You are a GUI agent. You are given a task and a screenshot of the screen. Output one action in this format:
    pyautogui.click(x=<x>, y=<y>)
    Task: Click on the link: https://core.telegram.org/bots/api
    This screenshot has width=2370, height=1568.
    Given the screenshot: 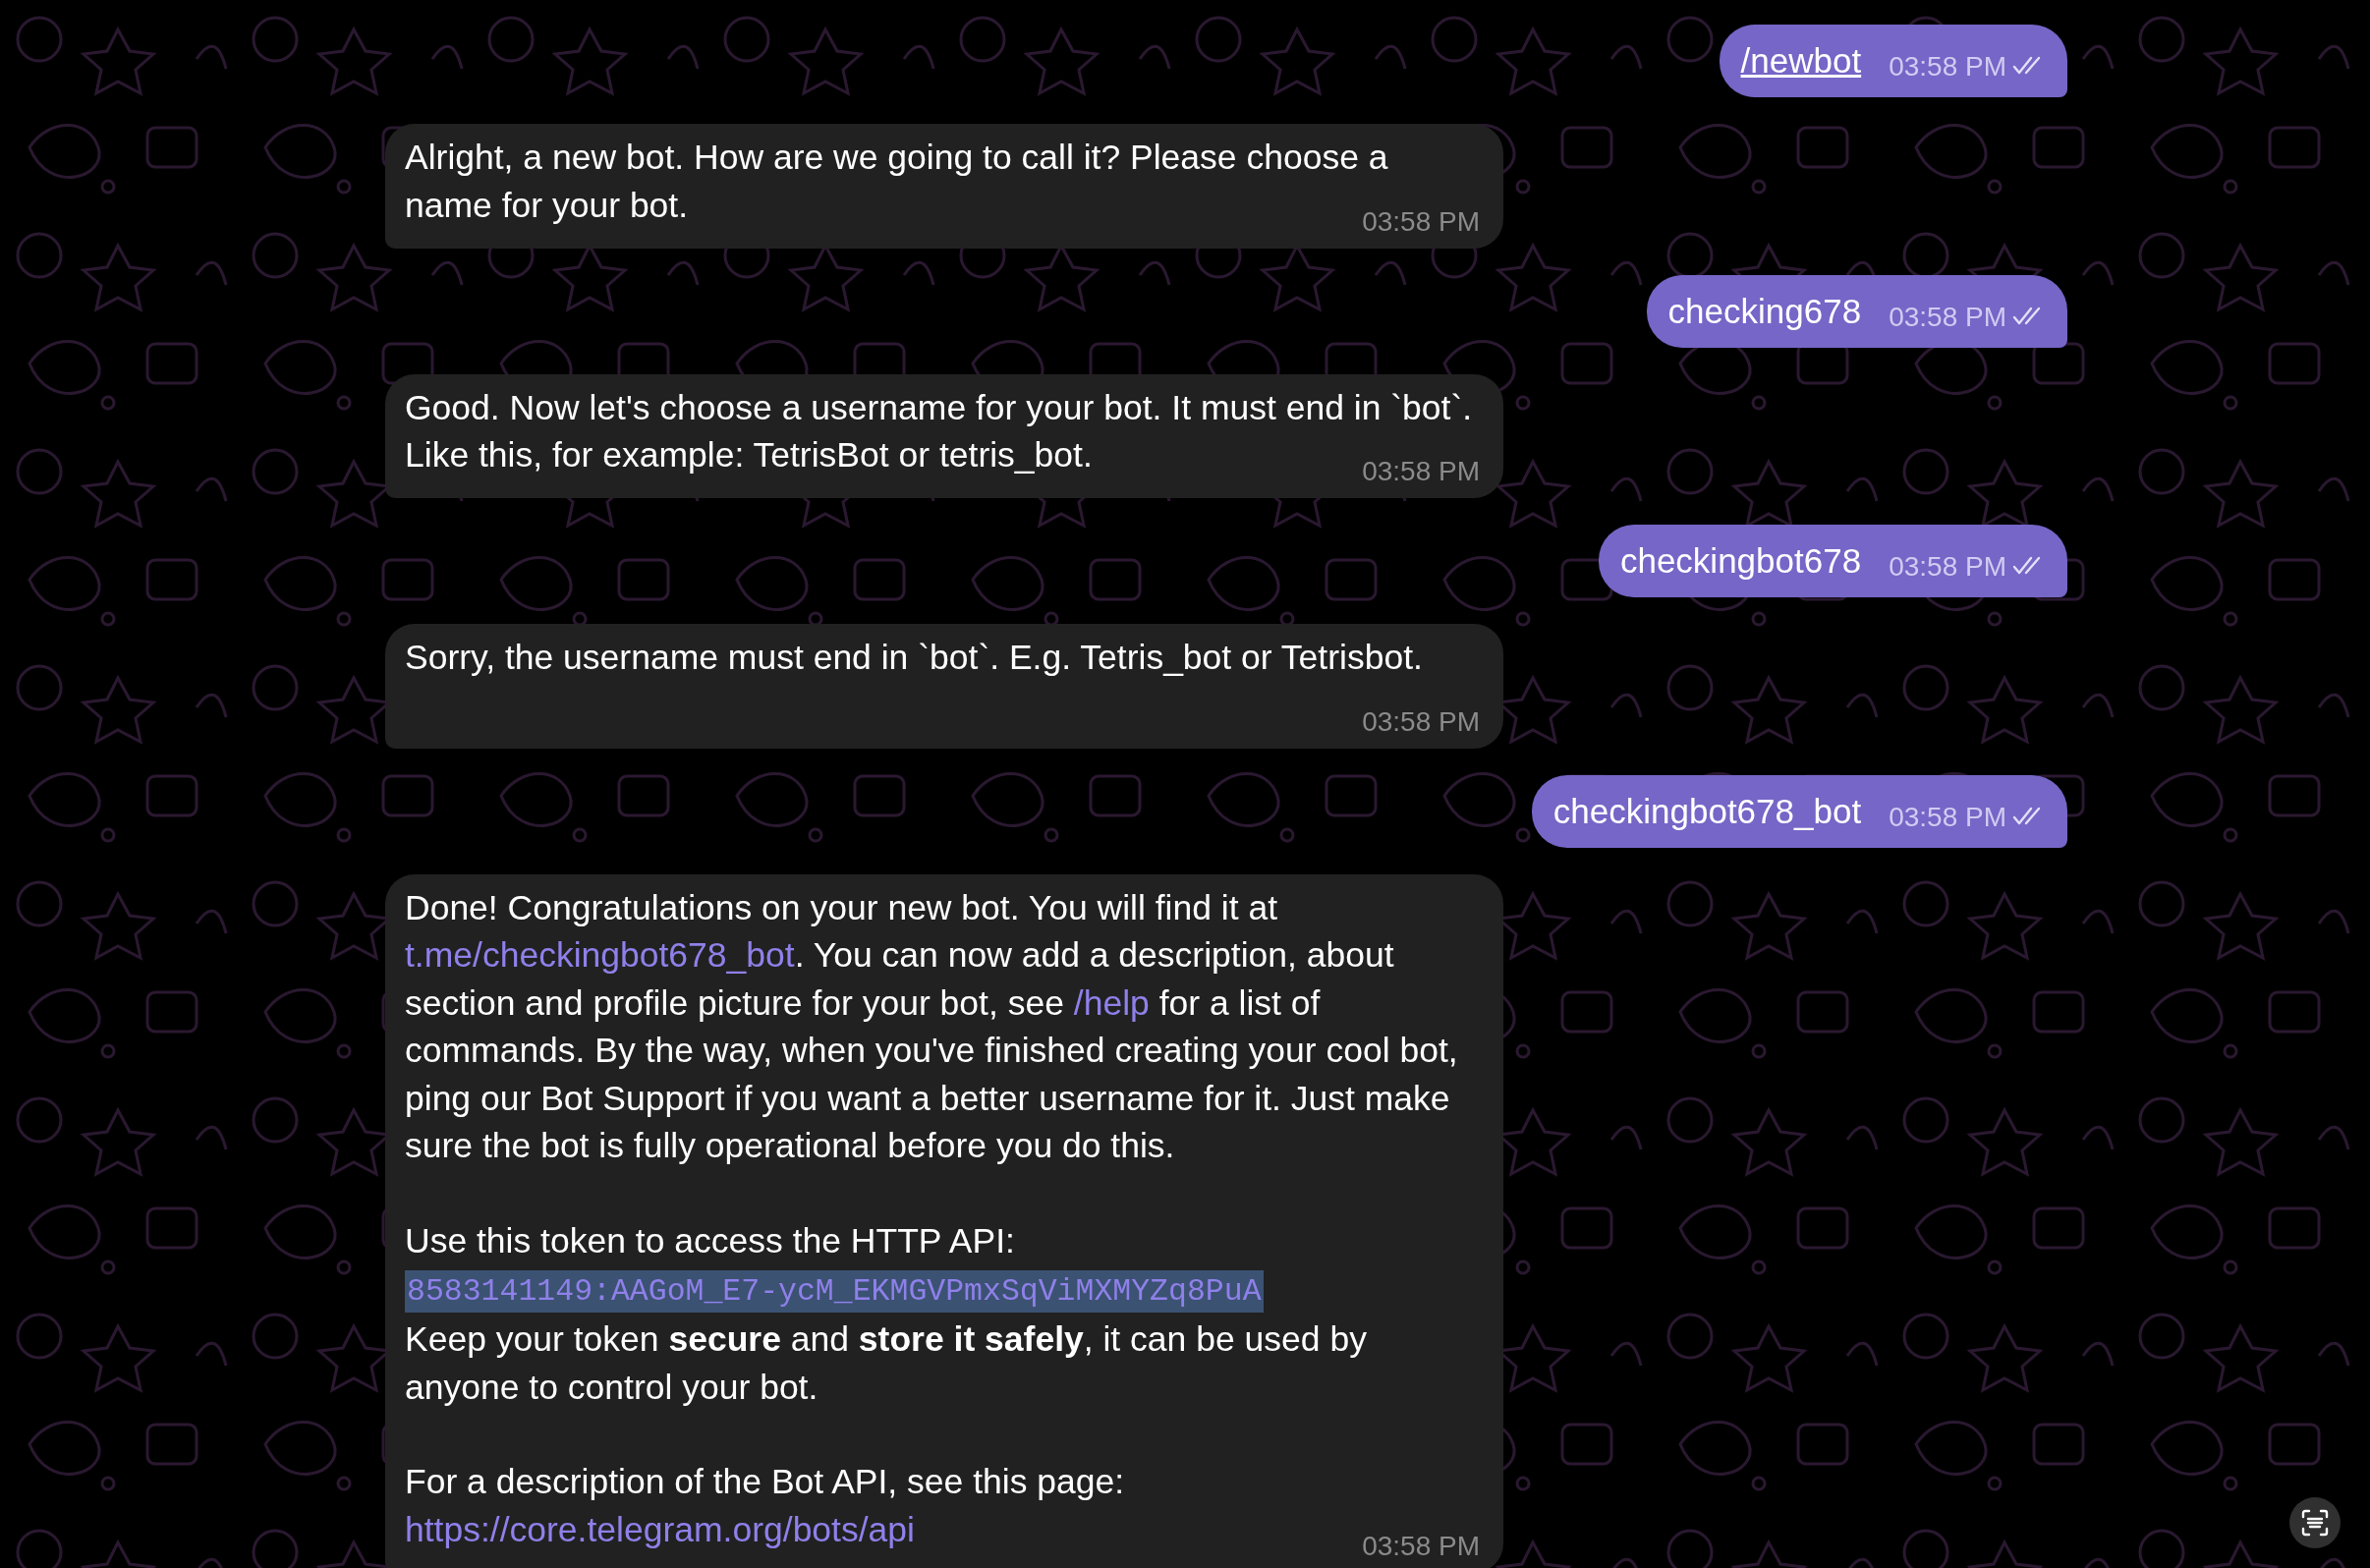 What is the action you would take?
    pyautogui.click(x=660, y=1529)
    